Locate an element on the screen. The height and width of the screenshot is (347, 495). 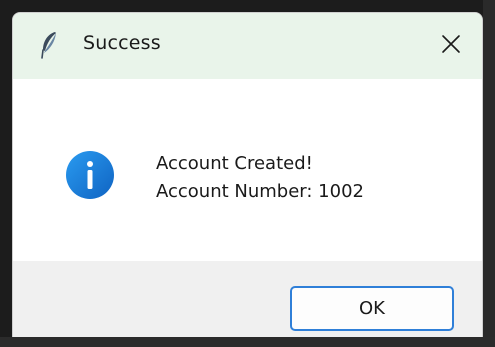
taskbar-edge is located at coordinates (247, 342).